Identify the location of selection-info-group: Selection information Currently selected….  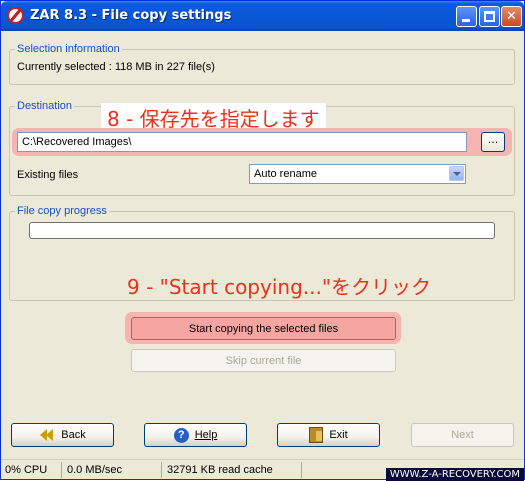
(262, 64).